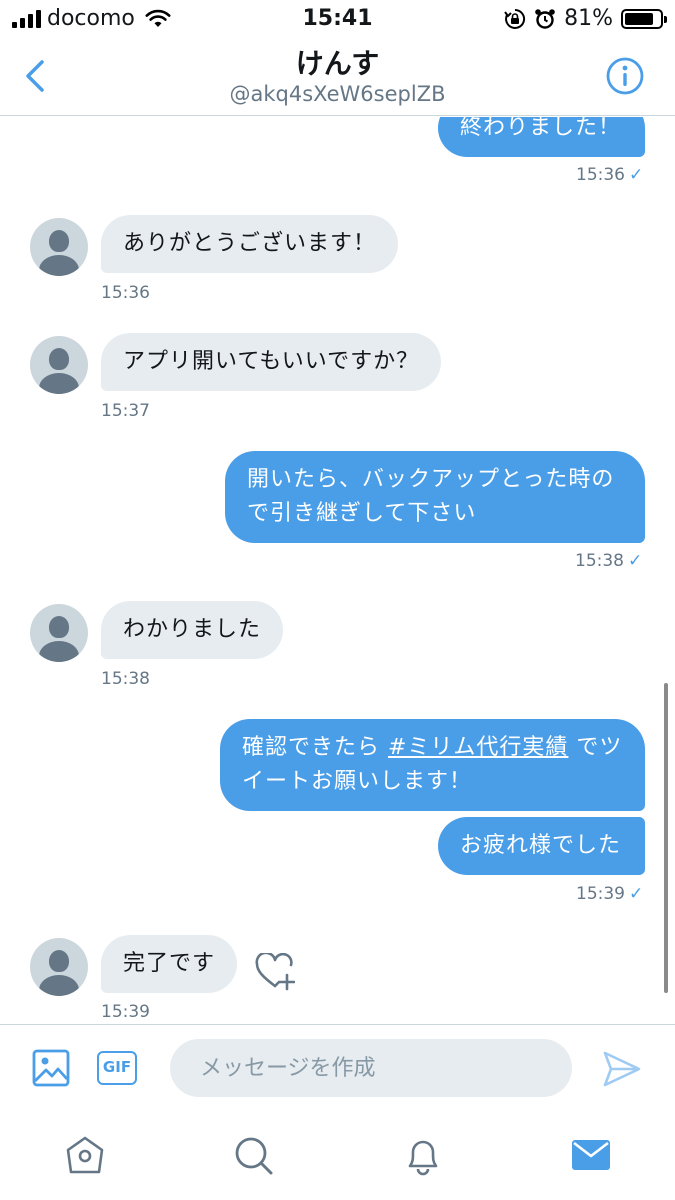  Describe the element at coordinates (423, 1155) in the screenshot. I see `notifications-icon` at that location.